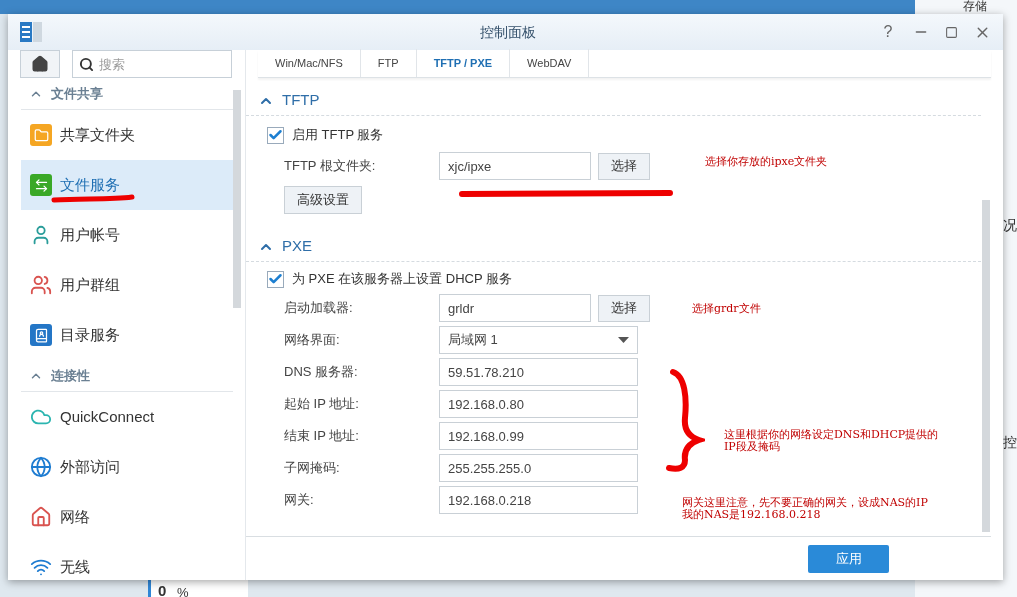 The width and height of the screenshot is (1017, 597). Describe the element at coordinates (309, 63) in the screenshot. I see `tab: Win/Mac/NFS` at that location.